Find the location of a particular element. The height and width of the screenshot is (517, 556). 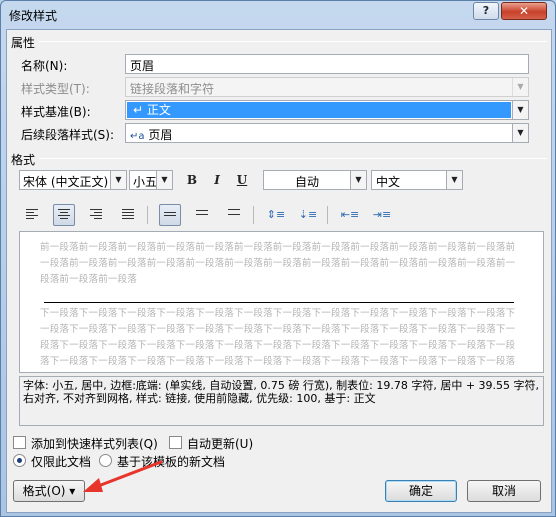

format-button-label: 格式(O) is located at coordinates (44, 491).